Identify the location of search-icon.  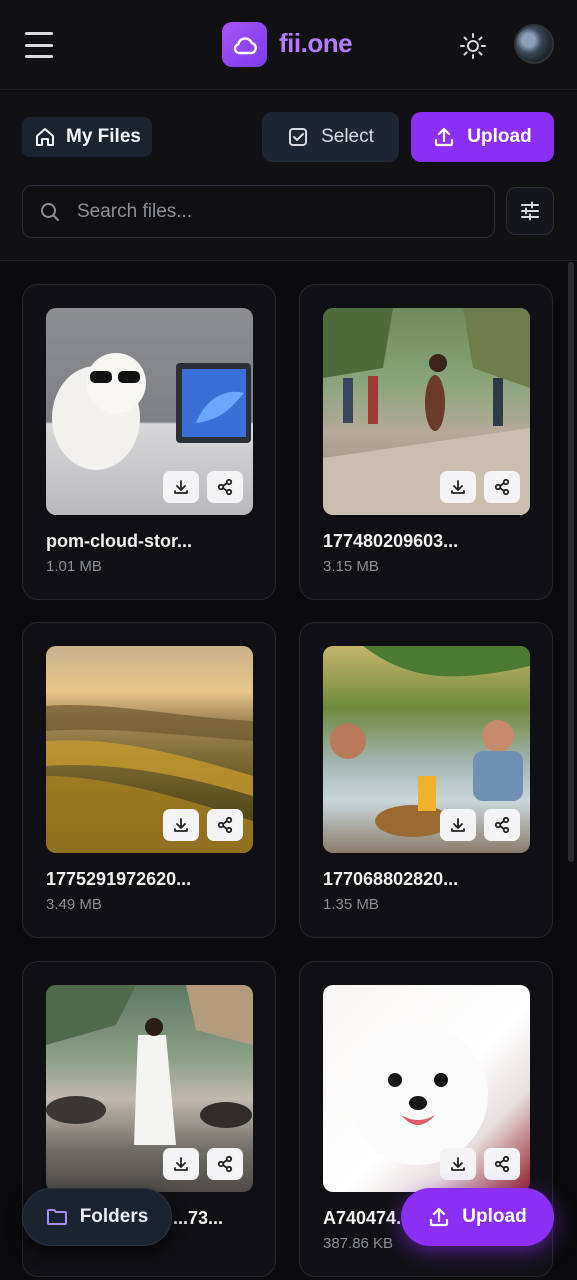
(50, 211).